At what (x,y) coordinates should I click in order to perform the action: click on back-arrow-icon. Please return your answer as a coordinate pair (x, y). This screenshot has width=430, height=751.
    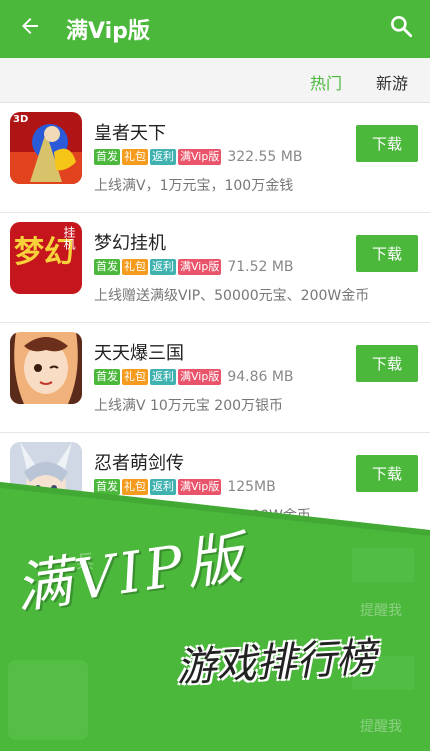
    Looking at the image, I should click on (30, 26).